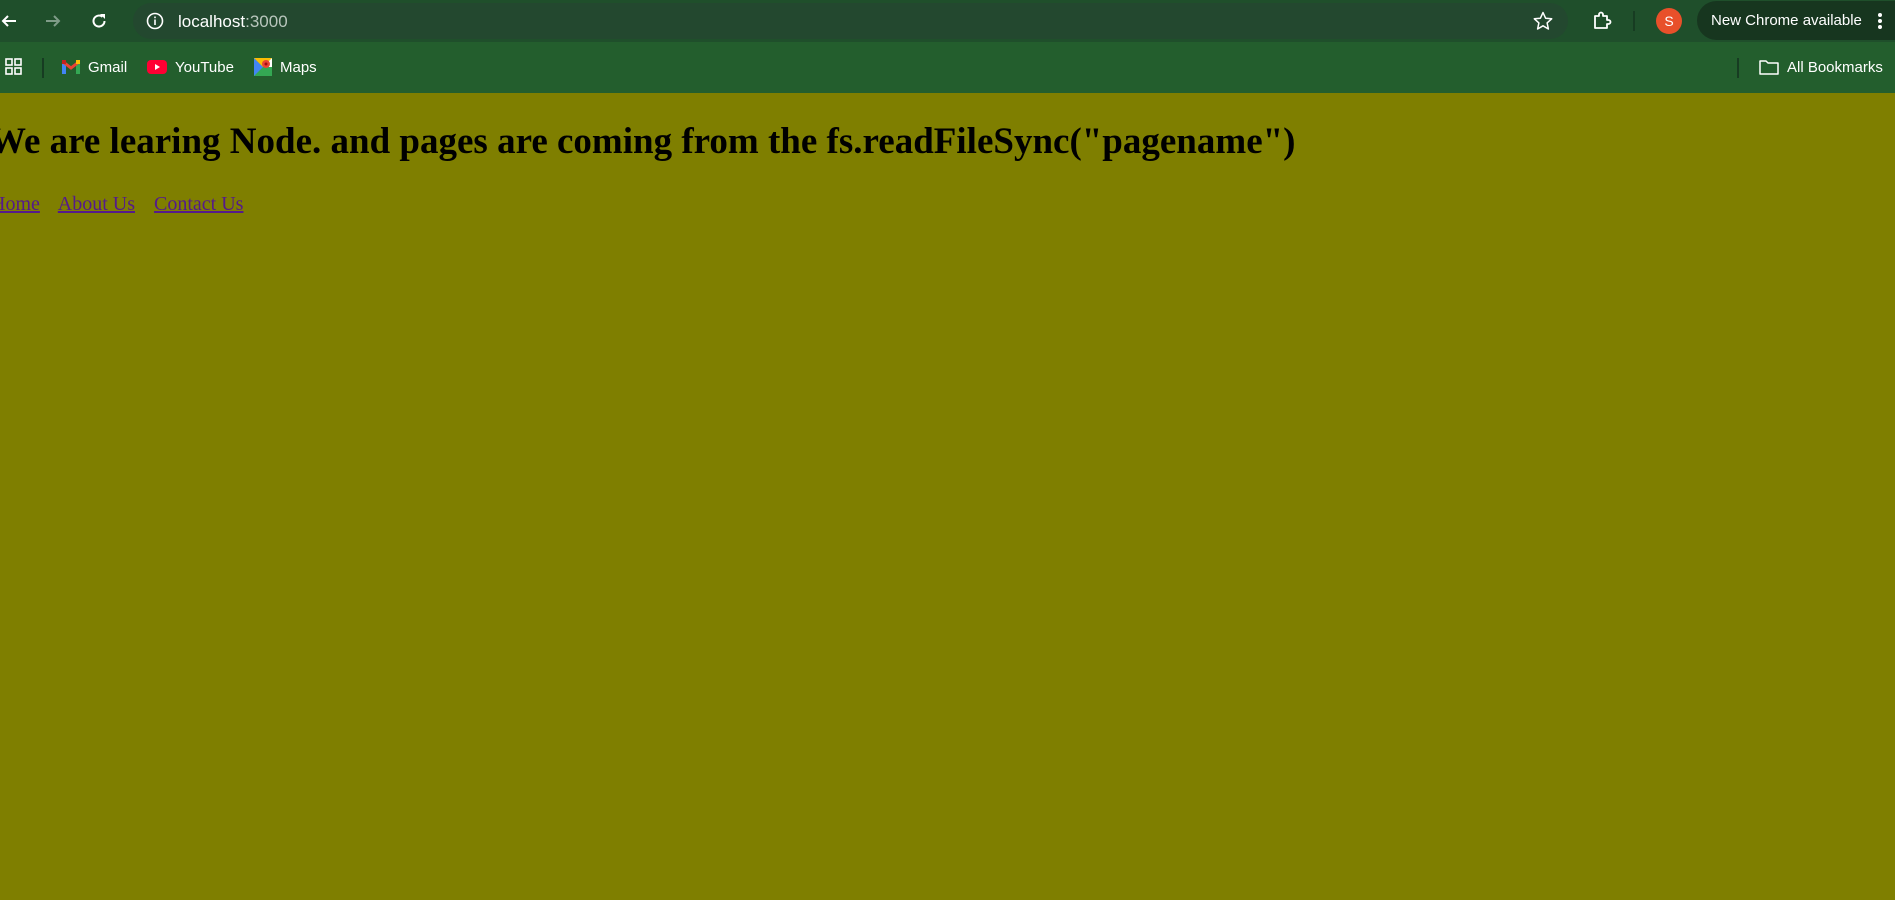 The width and height of the screenshot is (1895, 900). I want to click on update-chrome-button: New Chrome available, so click(1796, 20).